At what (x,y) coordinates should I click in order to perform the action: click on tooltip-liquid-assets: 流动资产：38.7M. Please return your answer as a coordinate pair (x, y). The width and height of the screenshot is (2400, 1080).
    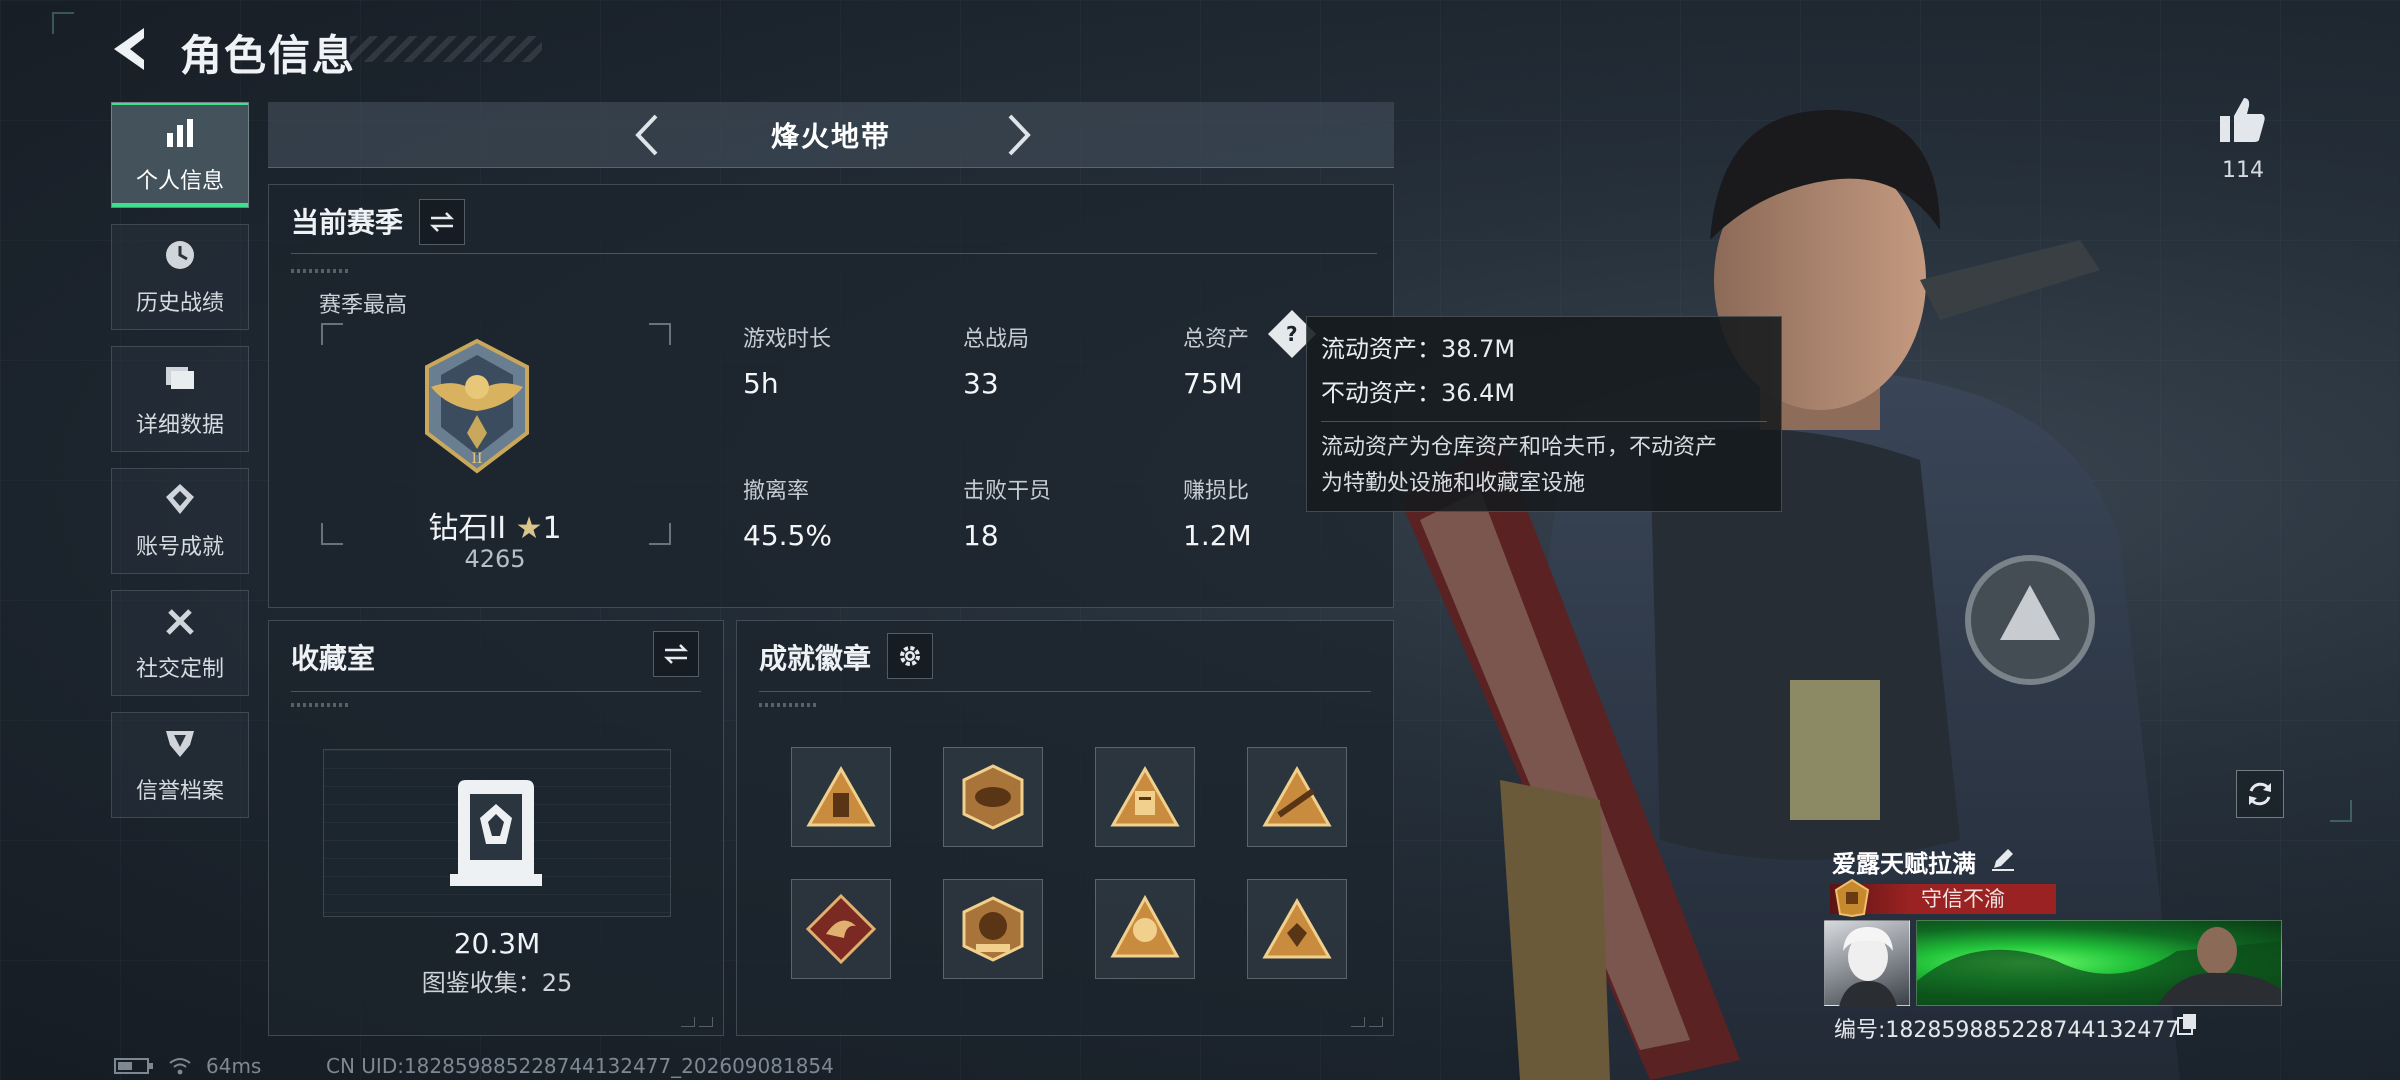
    Looking at the image, I should click on (1418, 349).